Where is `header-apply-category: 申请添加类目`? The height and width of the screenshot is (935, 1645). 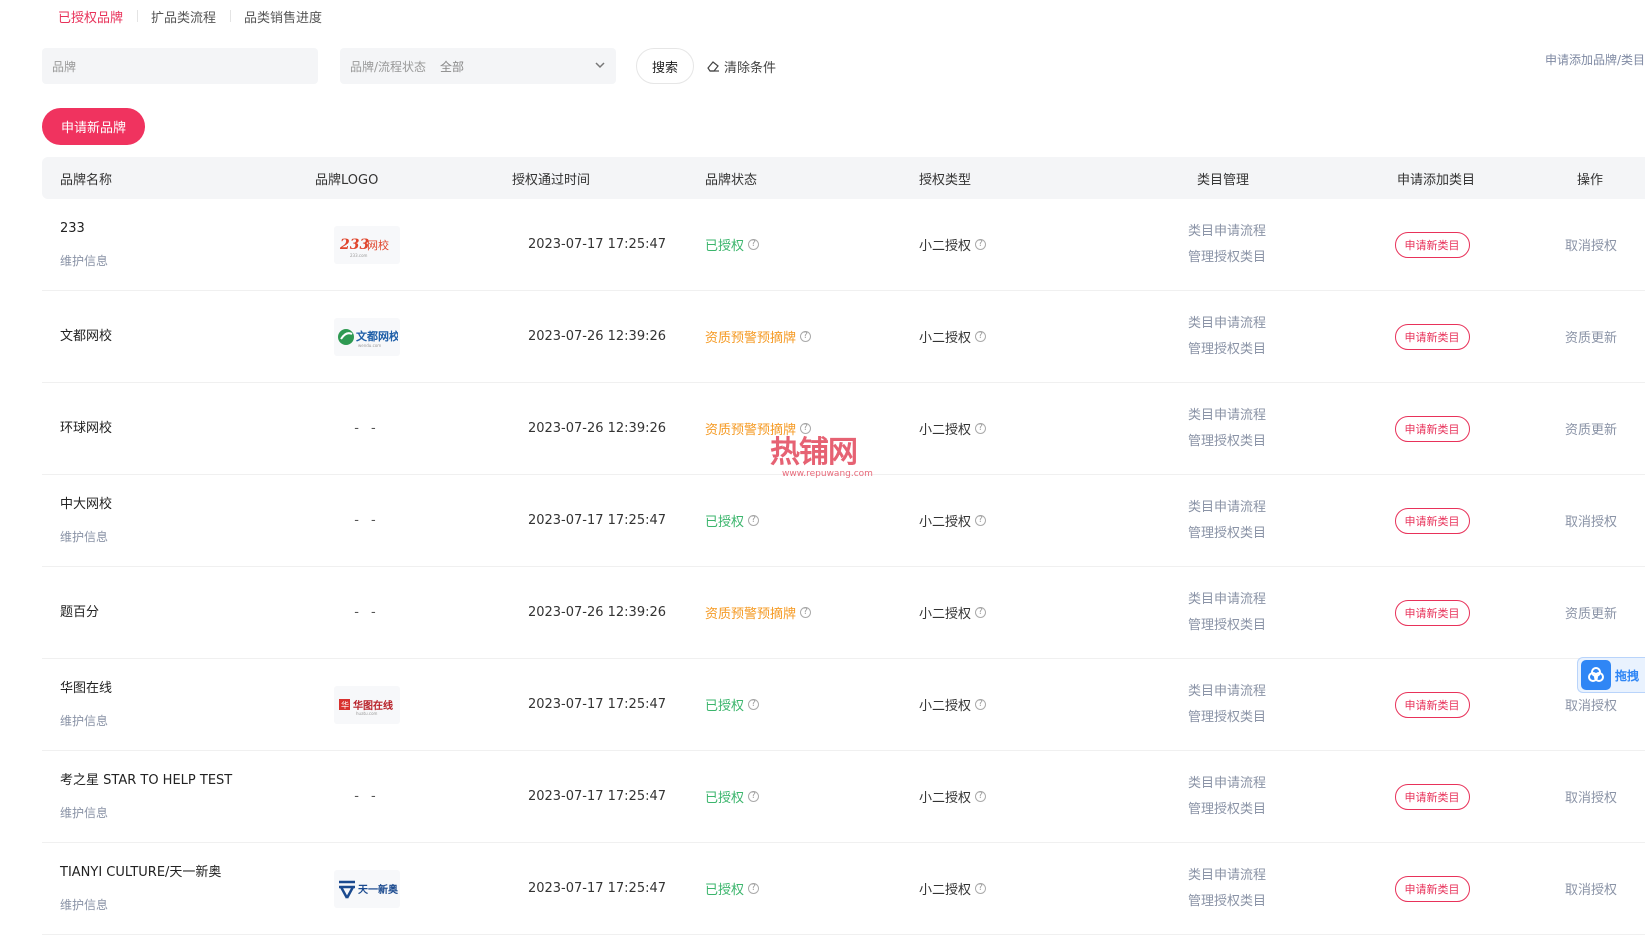
header-apply-category: 申请添加类目 is located at coordinates (1436, 180).